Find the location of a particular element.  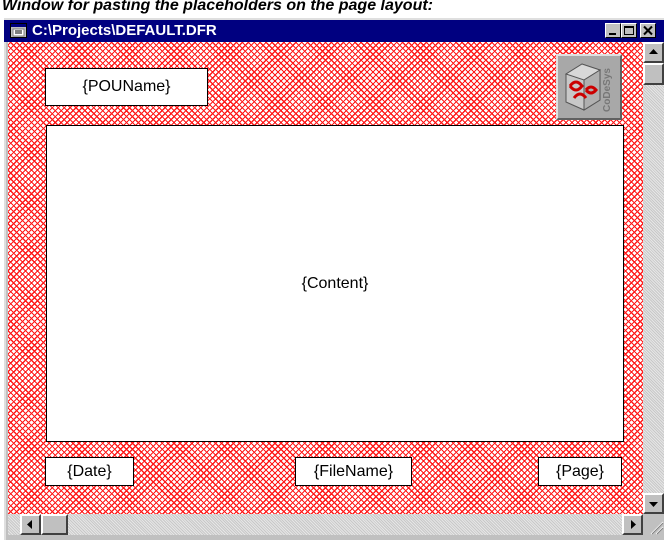

scroll-right-button is located at coordinates (632, 524).